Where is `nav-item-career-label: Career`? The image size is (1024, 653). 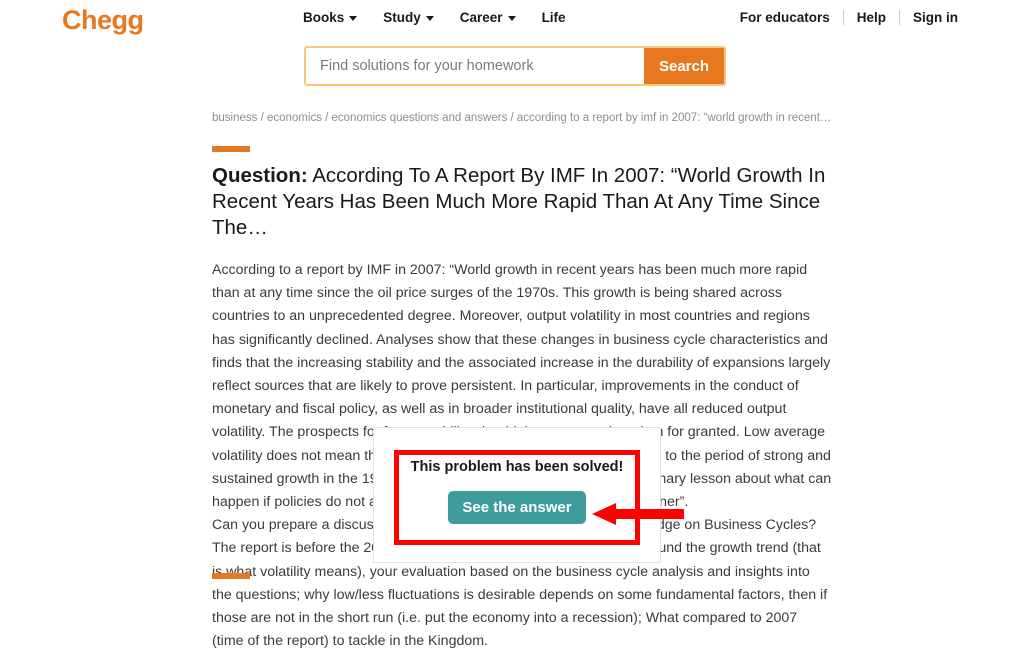 nav-item-career-label: Career is located at coordinates (481, 17).